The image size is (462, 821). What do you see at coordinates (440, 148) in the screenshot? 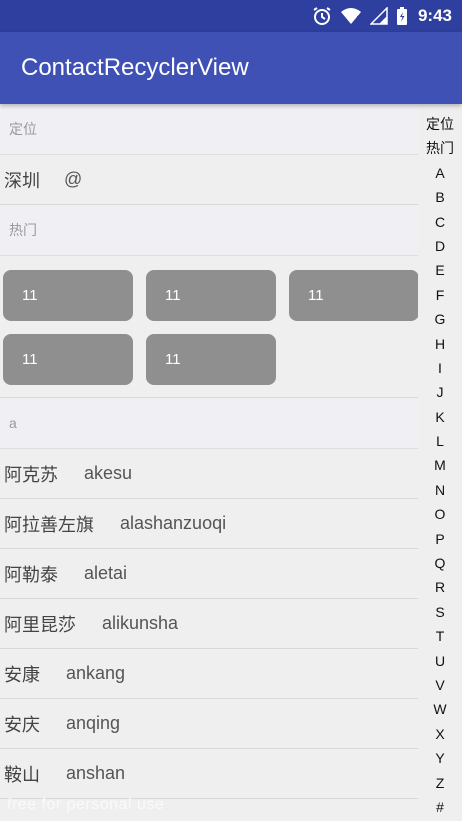
I see `index-letter: 热门` at bounding box center [440, 148].